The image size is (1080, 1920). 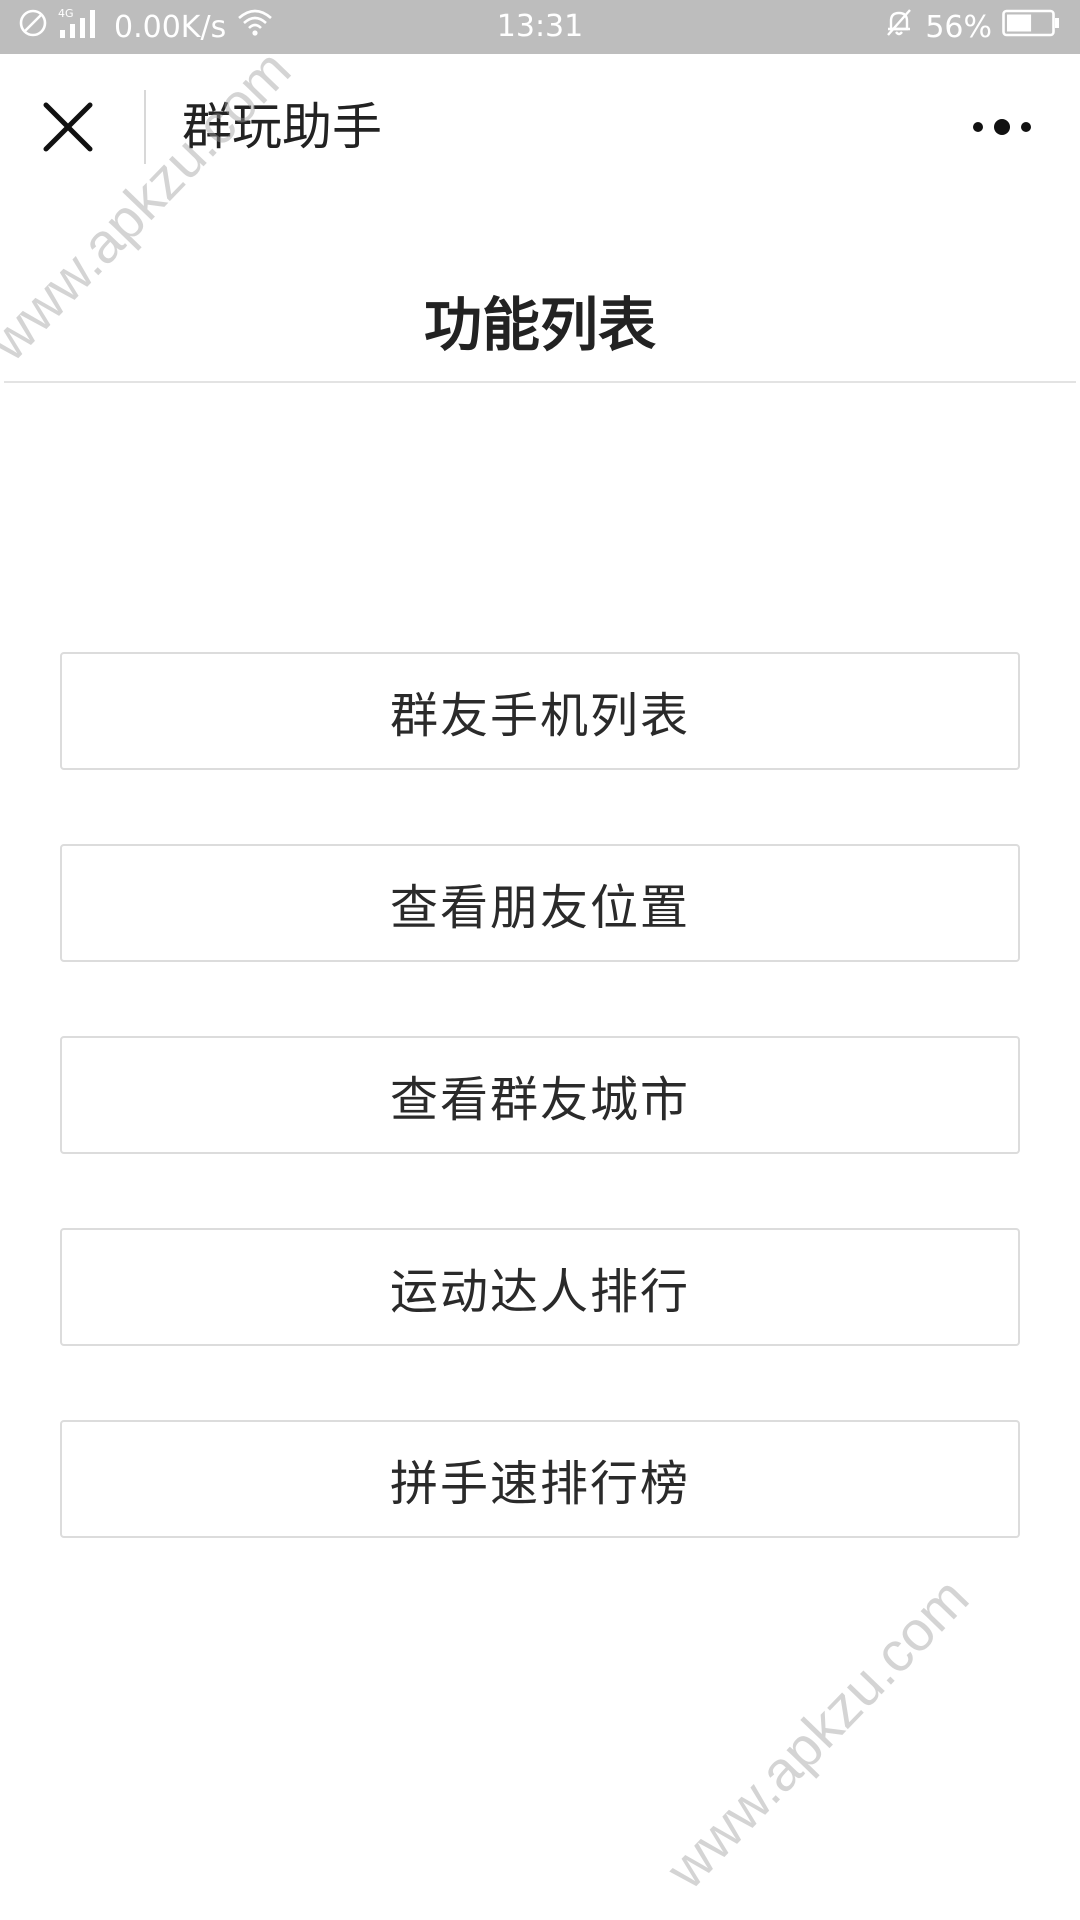 I want to click on status-bar-right: 56%, so click(x=971, y=27).